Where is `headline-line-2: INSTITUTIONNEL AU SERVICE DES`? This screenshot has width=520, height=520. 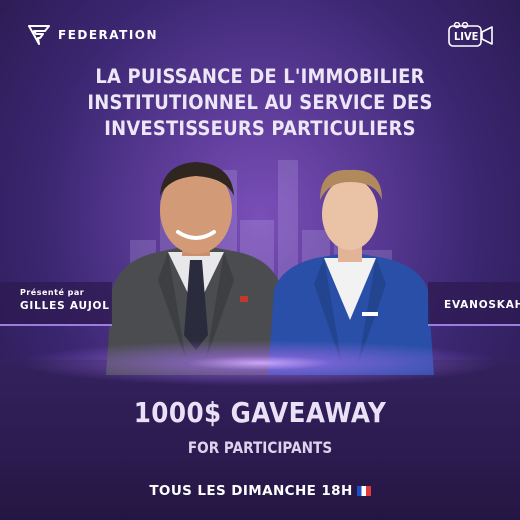
headline-line-2: INSTITUTIONNEL AU SERVICE DES is located at coordinates (260, 102).